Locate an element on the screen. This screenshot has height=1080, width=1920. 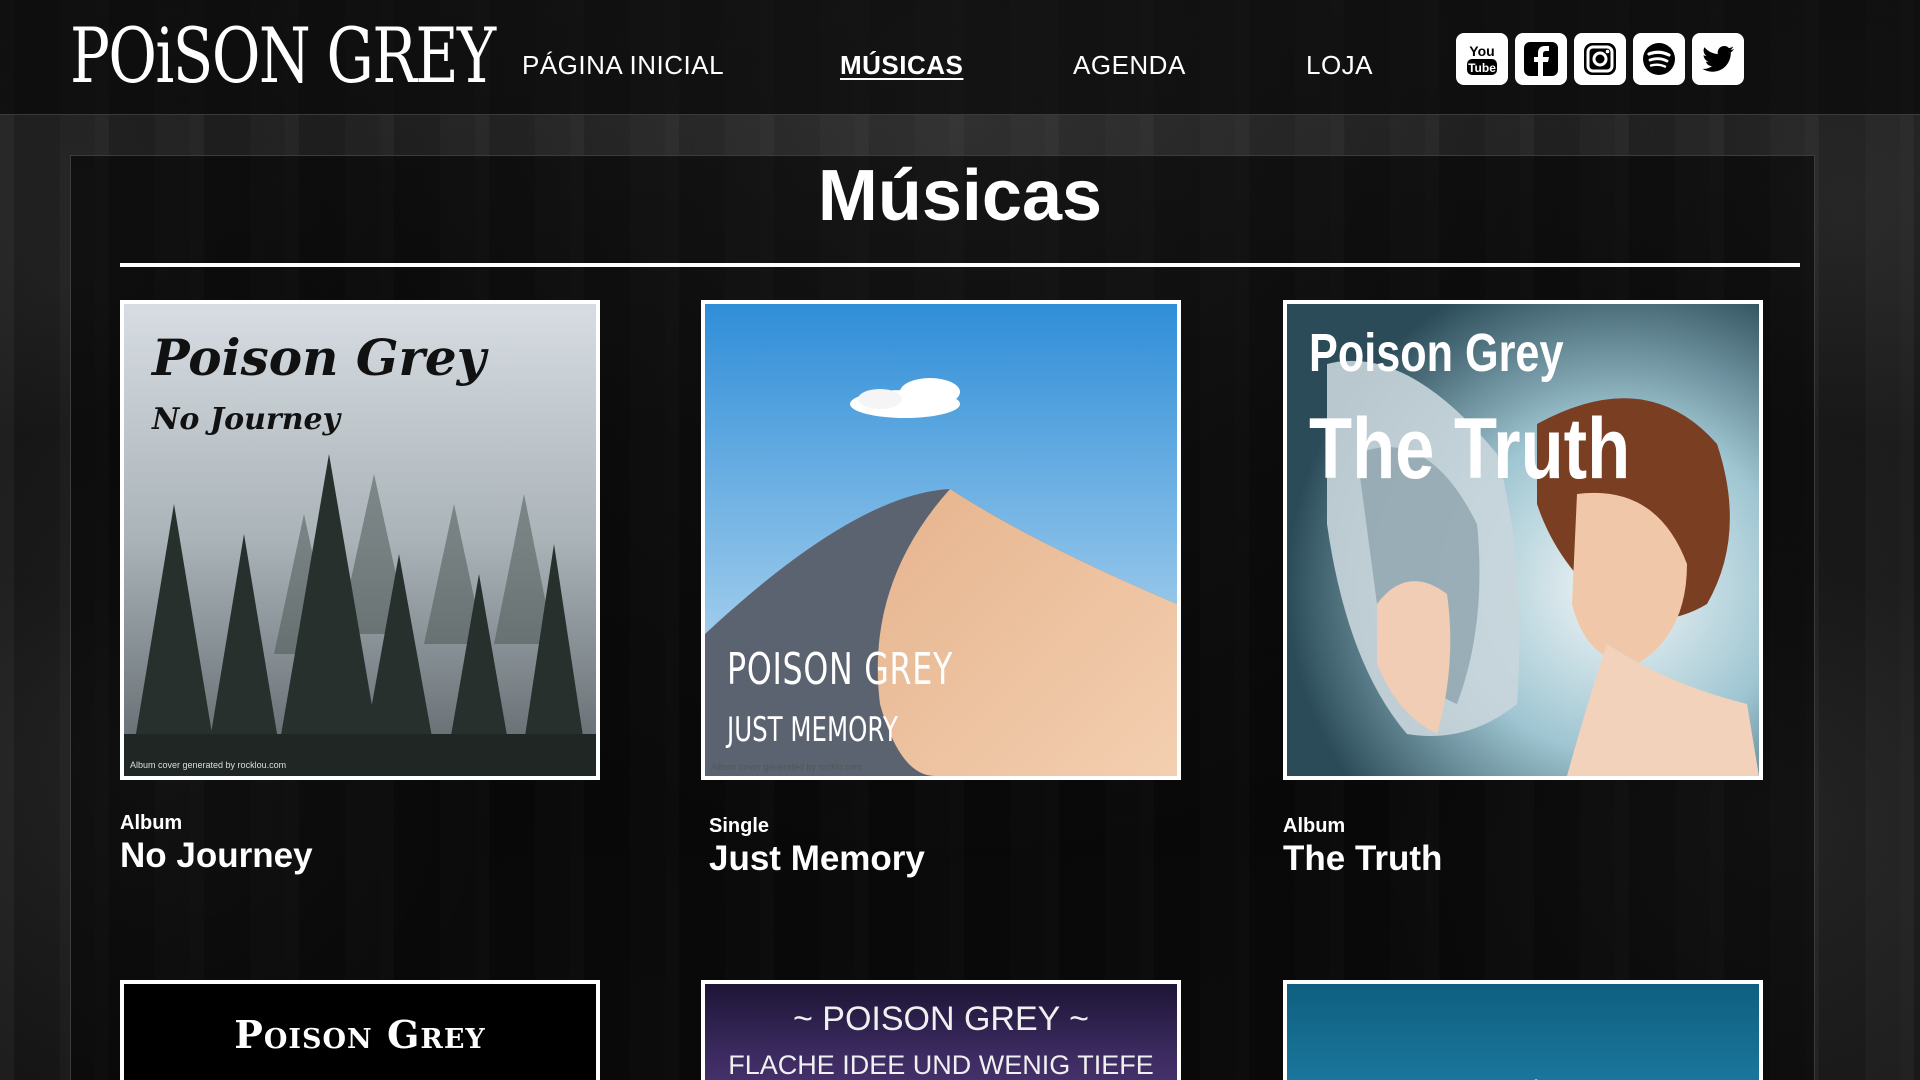
youtube-icon: You Tube is located at coordinates (1482, 59).